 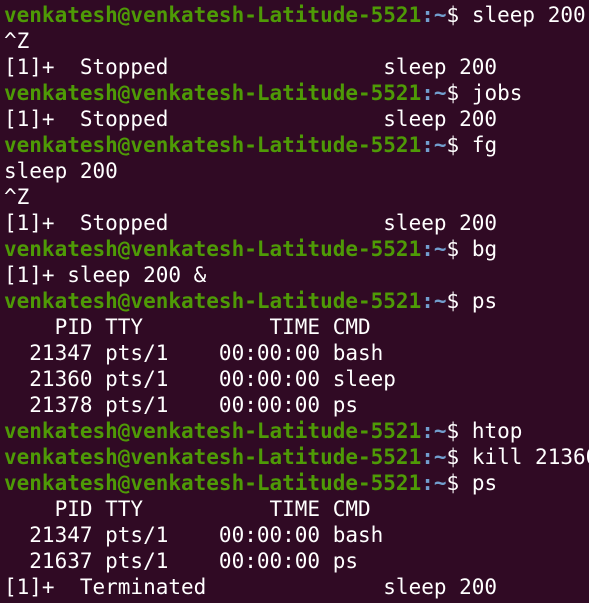 I want to click on output-text: 21637 pts/1 00:00:00 ps, so click(x=181, y=561).